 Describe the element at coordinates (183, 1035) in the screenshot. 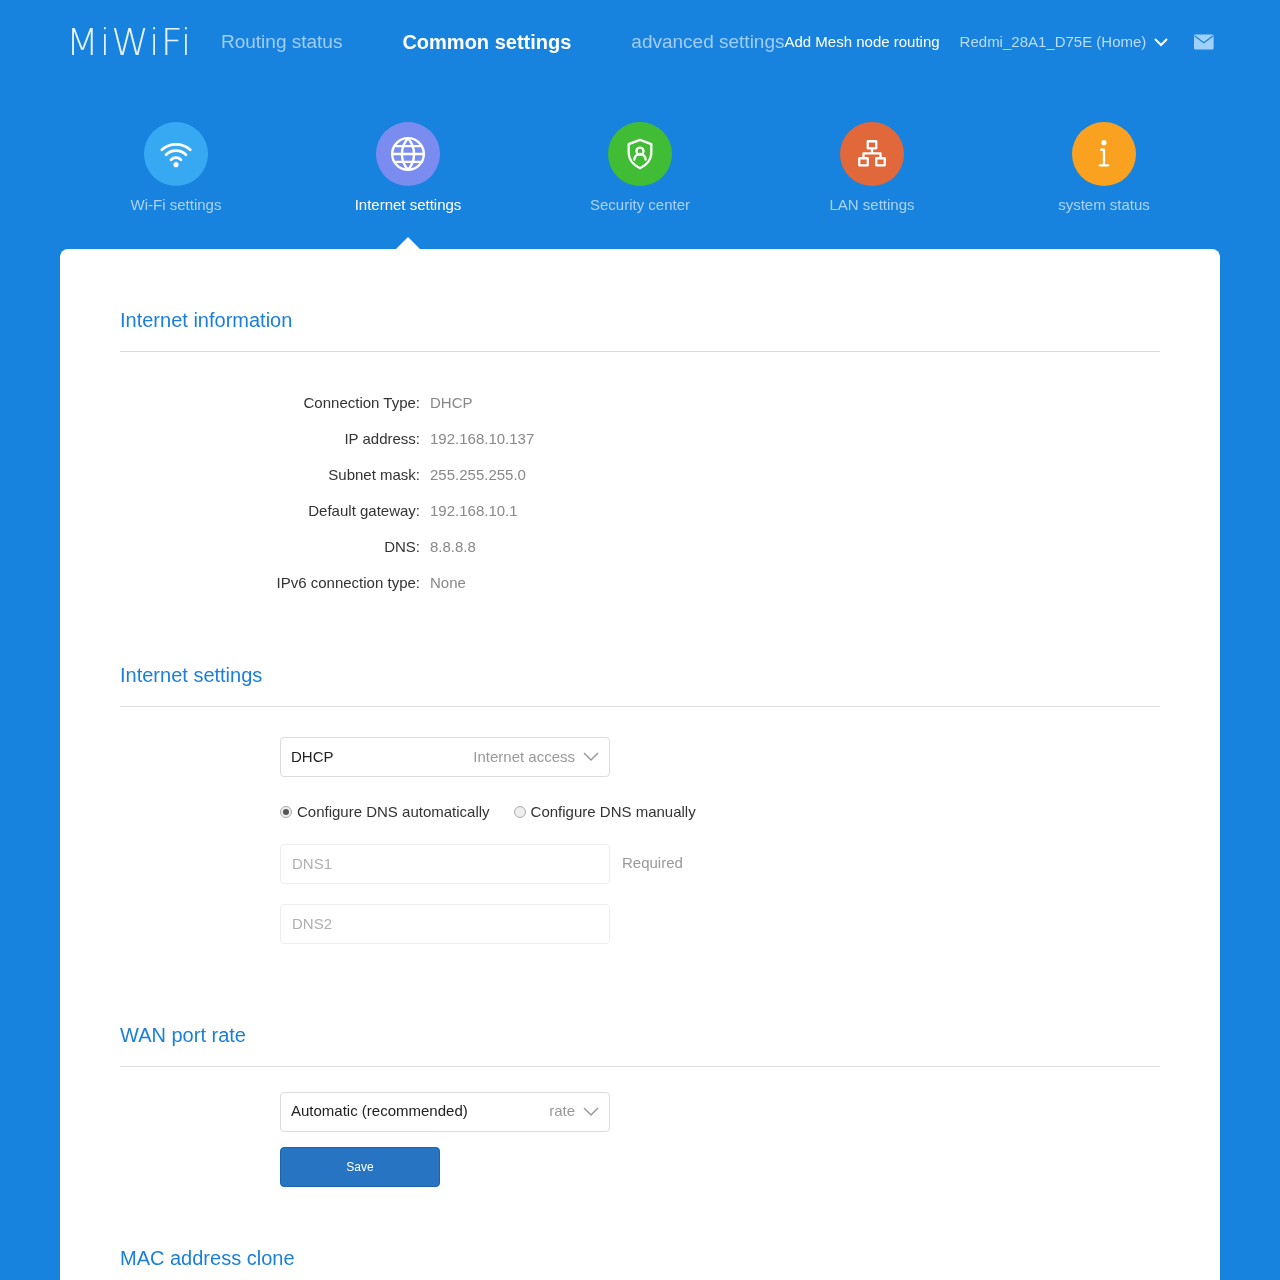

I see `section-title: WAN port rate` at that location.